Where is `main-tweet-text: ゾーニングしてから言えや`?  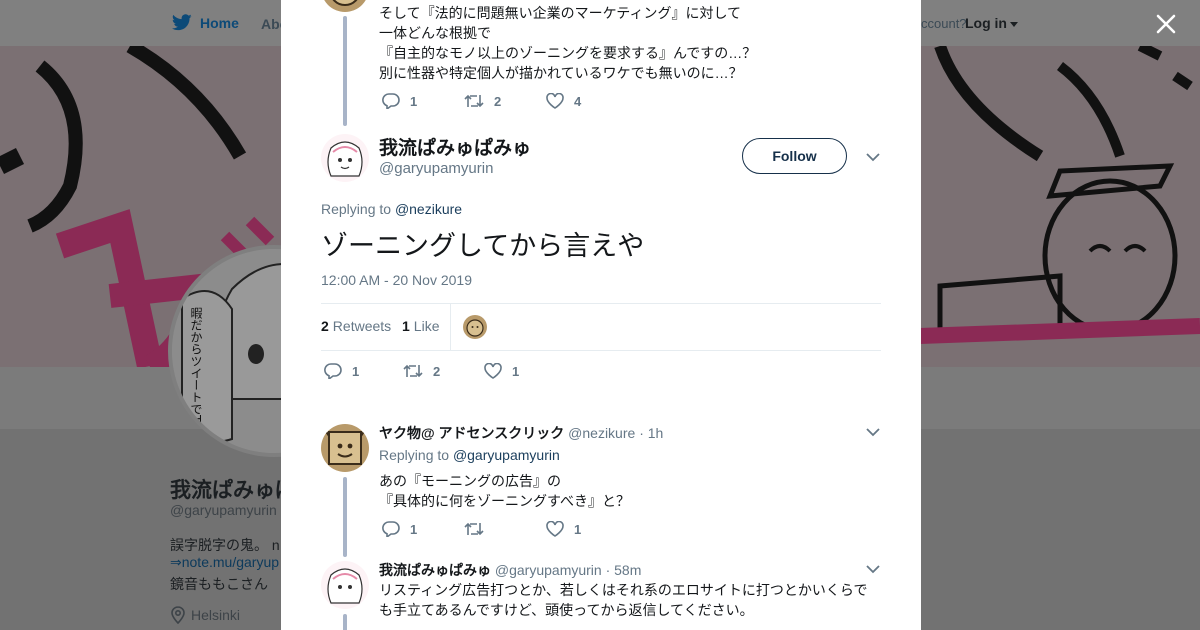
main-tweet-text: ゾーニングしてから言えや is located at coordinates (483, 246).